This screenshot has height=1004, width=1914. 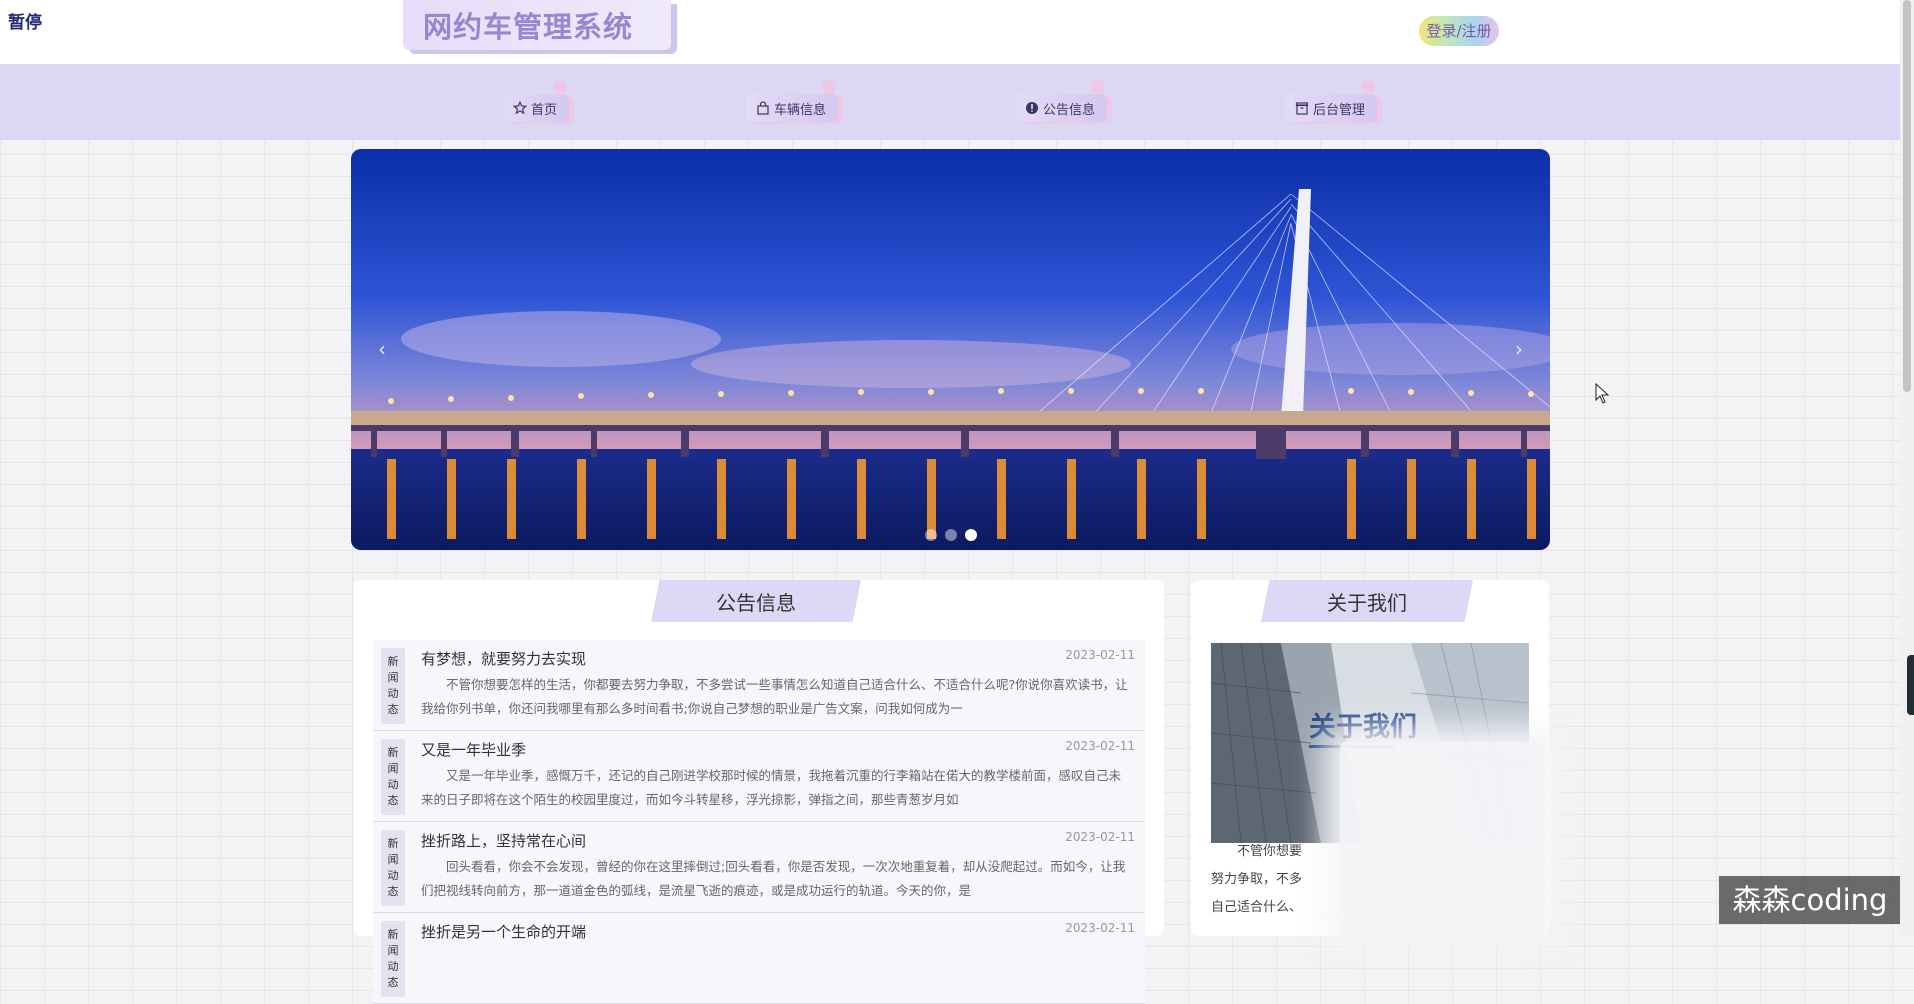 What do you see at coordinates (544, 110) in the screenshot?
I see `nav-label: 首页` at bounding box center [544, 110].